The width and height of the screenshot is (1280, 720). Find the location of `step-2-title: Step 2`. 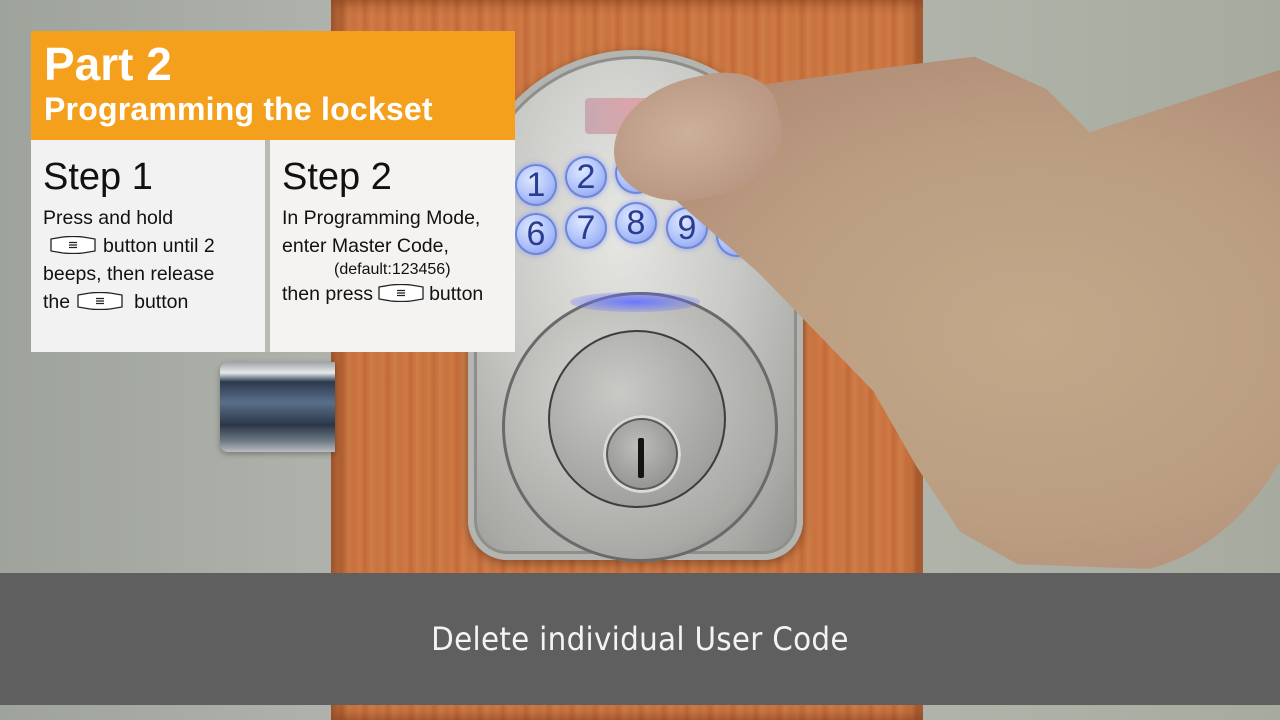

step-2-title: Step 2 is located at coordinates (337, 177).